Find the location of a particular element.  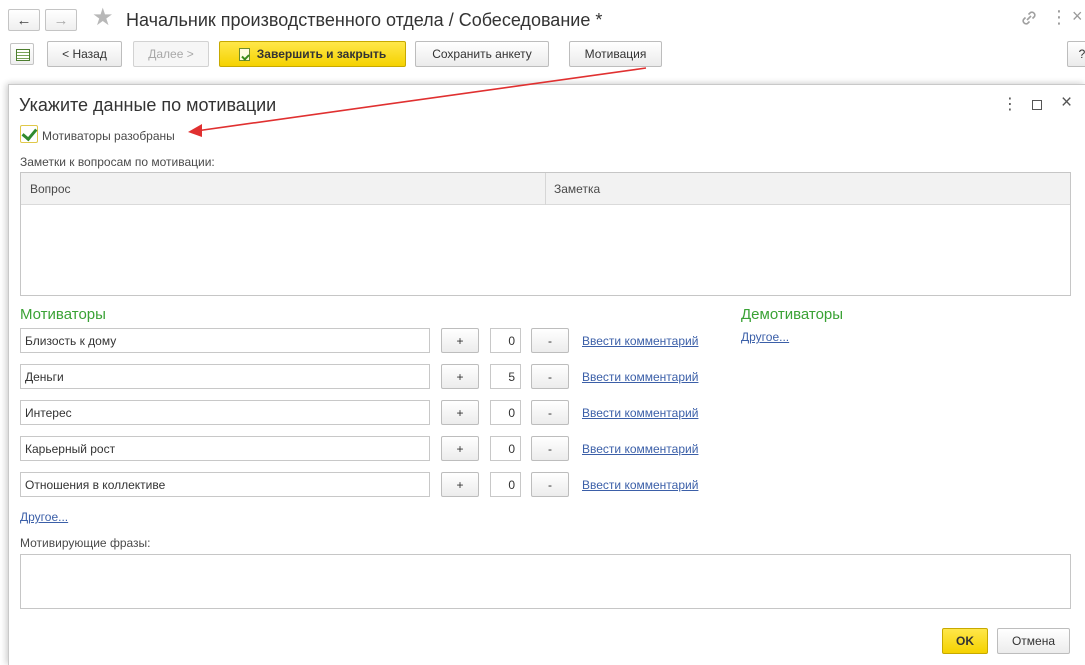

notes-label: Заметки к вопросам по мотивации: is located at coordinates (117, 162).